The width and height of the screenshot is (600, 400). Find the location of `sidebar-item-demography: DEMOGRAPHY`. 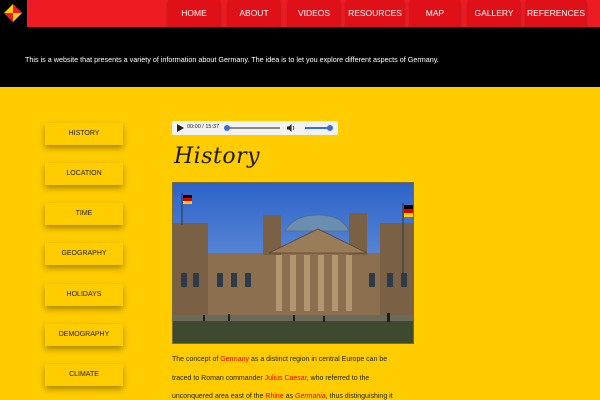

sidebar-item-demography: DEMOGRAPHY is located at coordinates (84, 335).